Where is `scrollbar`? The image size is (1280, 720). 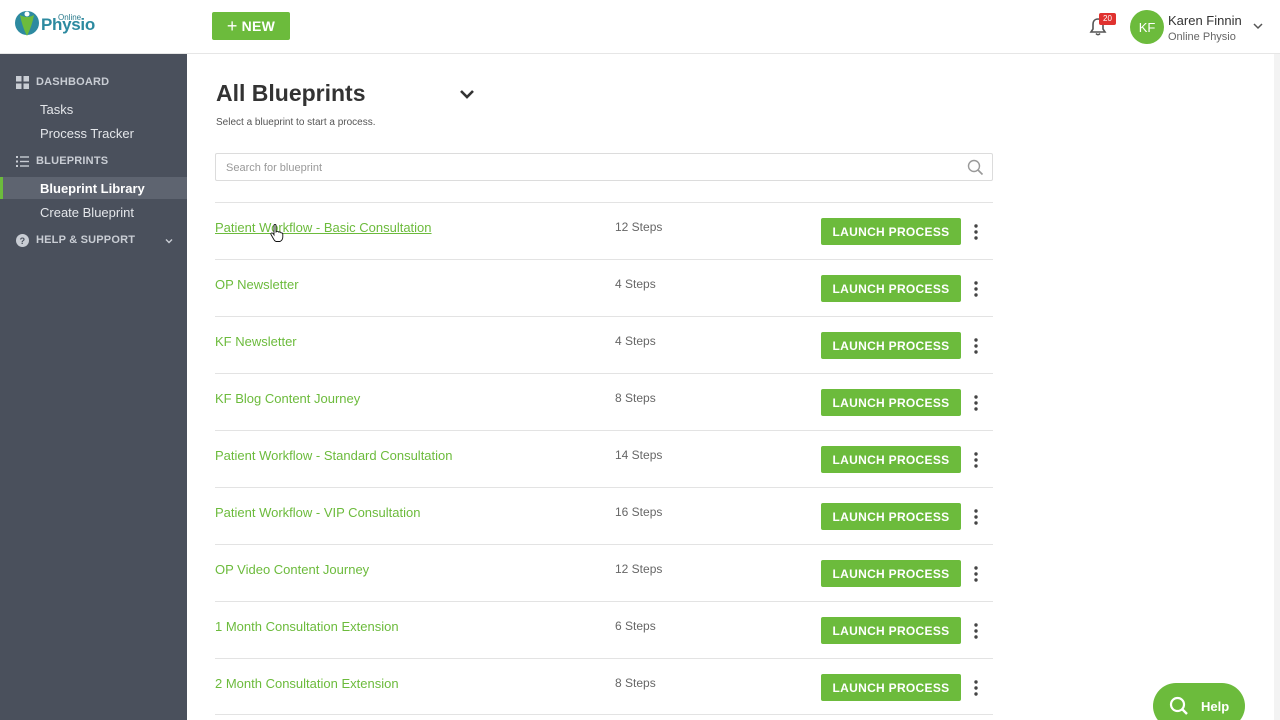
scrollbar is located at coordinates (1277, 387).